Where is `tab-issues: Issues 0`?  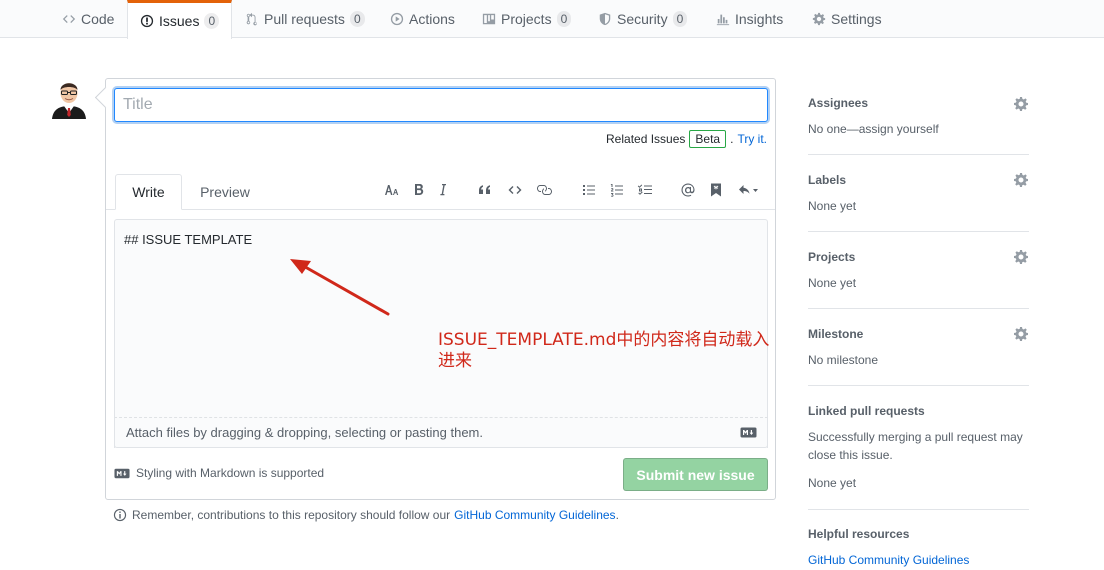
tab-issues: Issues 0 is located at coordinates (179, 19).